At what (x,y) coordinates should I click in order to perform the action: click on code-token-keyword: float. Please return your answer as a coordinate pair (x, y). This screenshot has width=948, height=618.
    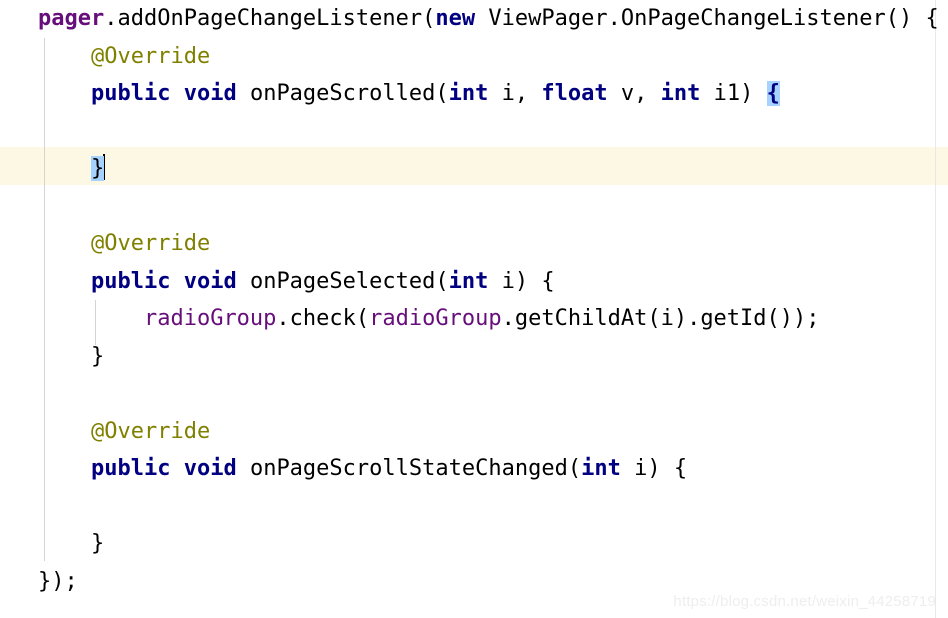
    Looking at the image, I should click on (574, 93).